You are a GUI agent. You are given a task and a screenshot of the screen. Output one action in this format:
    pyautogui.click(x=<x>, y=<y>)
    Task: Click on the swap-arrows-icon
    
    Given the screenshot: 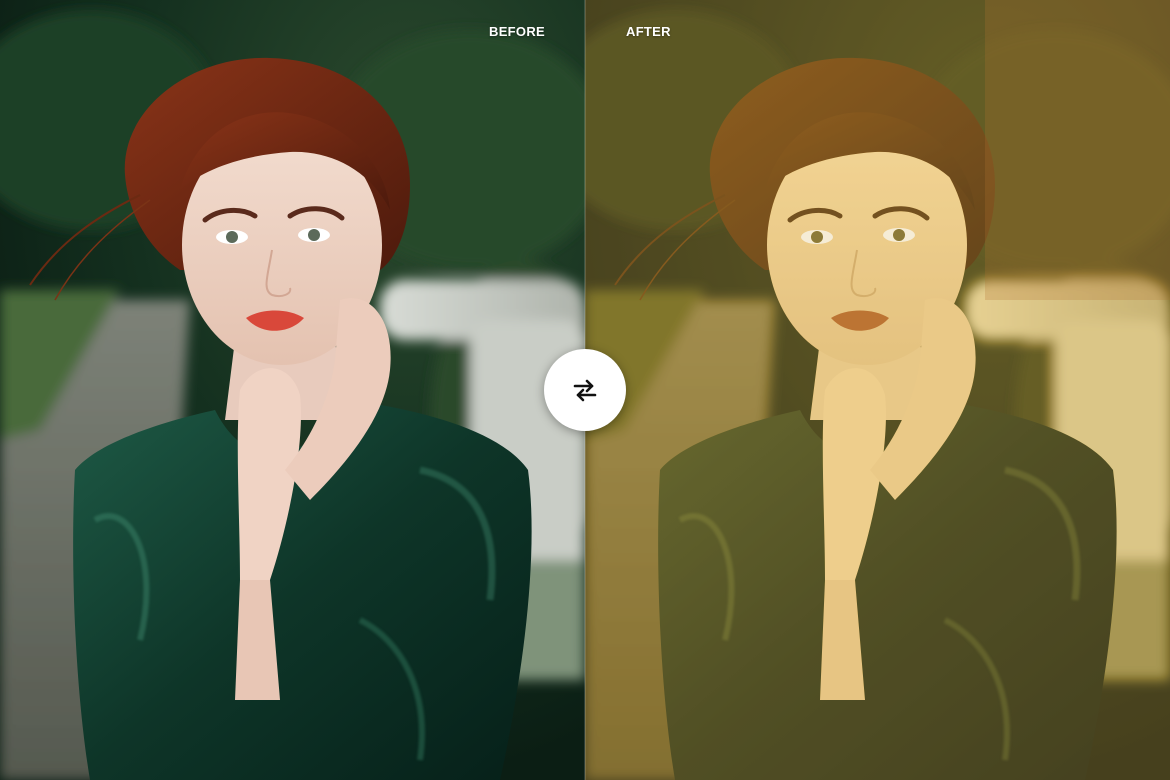 What is the action you would take?
    pyautogui.click(x=585, y=390)
    